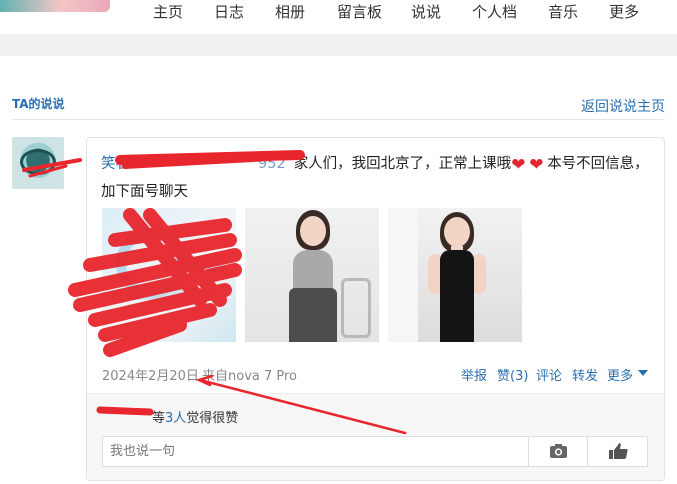 This screenshot has height=484, width=677. Describe the element at coordinates (115, 164) in the screenshot. I see `author-name-visible: 笑看` at that location.